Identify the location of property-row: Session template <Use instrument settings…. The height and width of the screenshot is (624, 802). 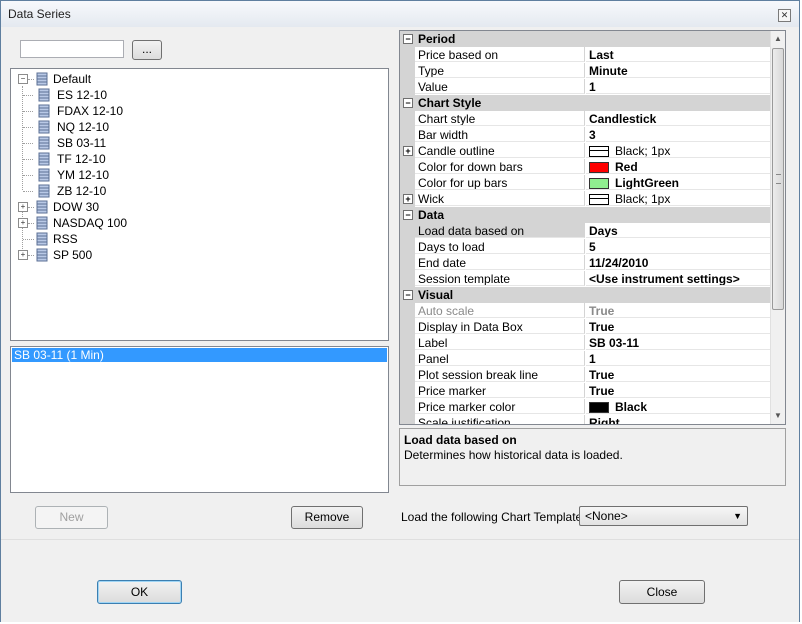
(585, 279).